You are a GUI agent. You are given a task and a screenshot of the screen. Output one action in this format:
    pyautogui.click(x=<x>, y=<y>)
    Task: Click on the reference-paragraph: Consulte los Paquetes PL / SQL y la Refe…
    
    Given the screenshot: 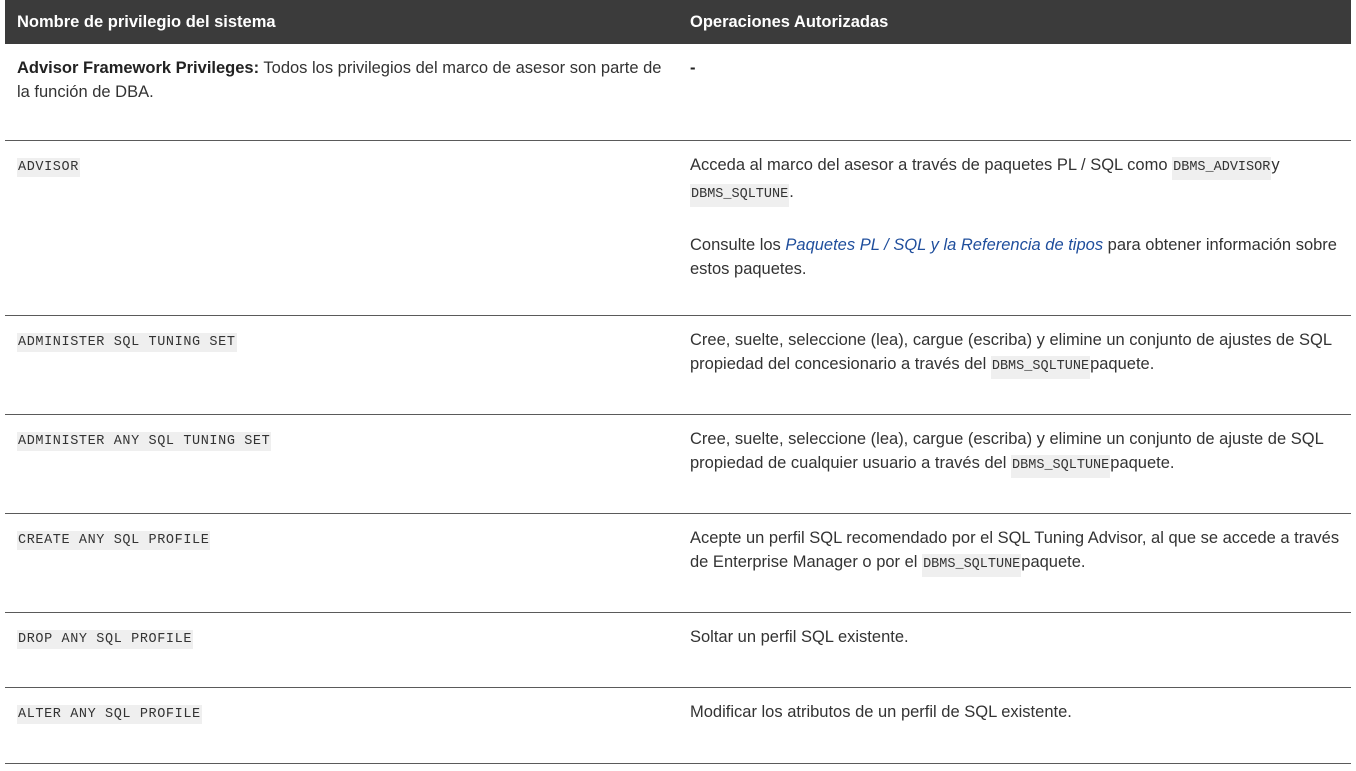 What is the action you would take?
    pyautogui.click(x=1015, y=257)
    